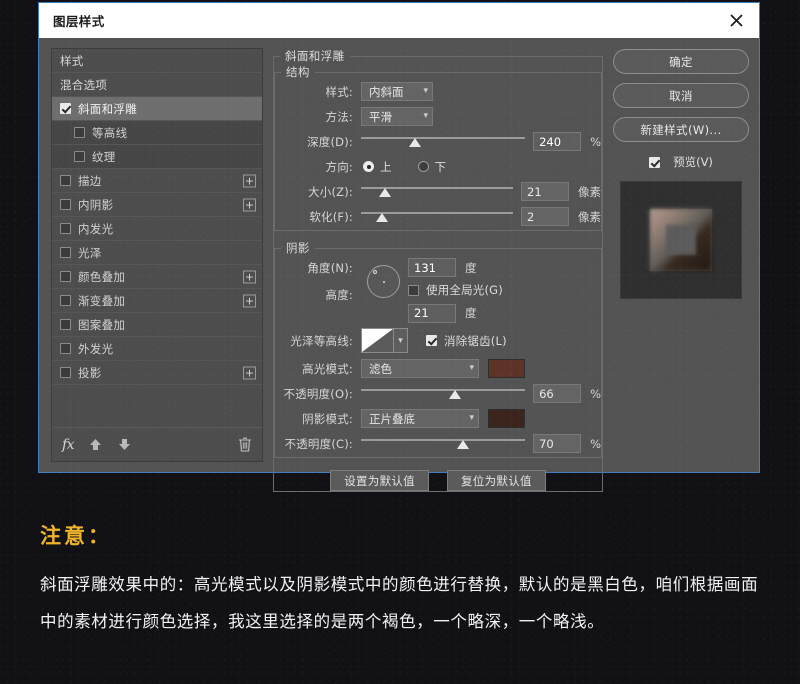 This screenshot has width=800, height=684. I want to click on style-row-label: 光泽, so click(90, 252).